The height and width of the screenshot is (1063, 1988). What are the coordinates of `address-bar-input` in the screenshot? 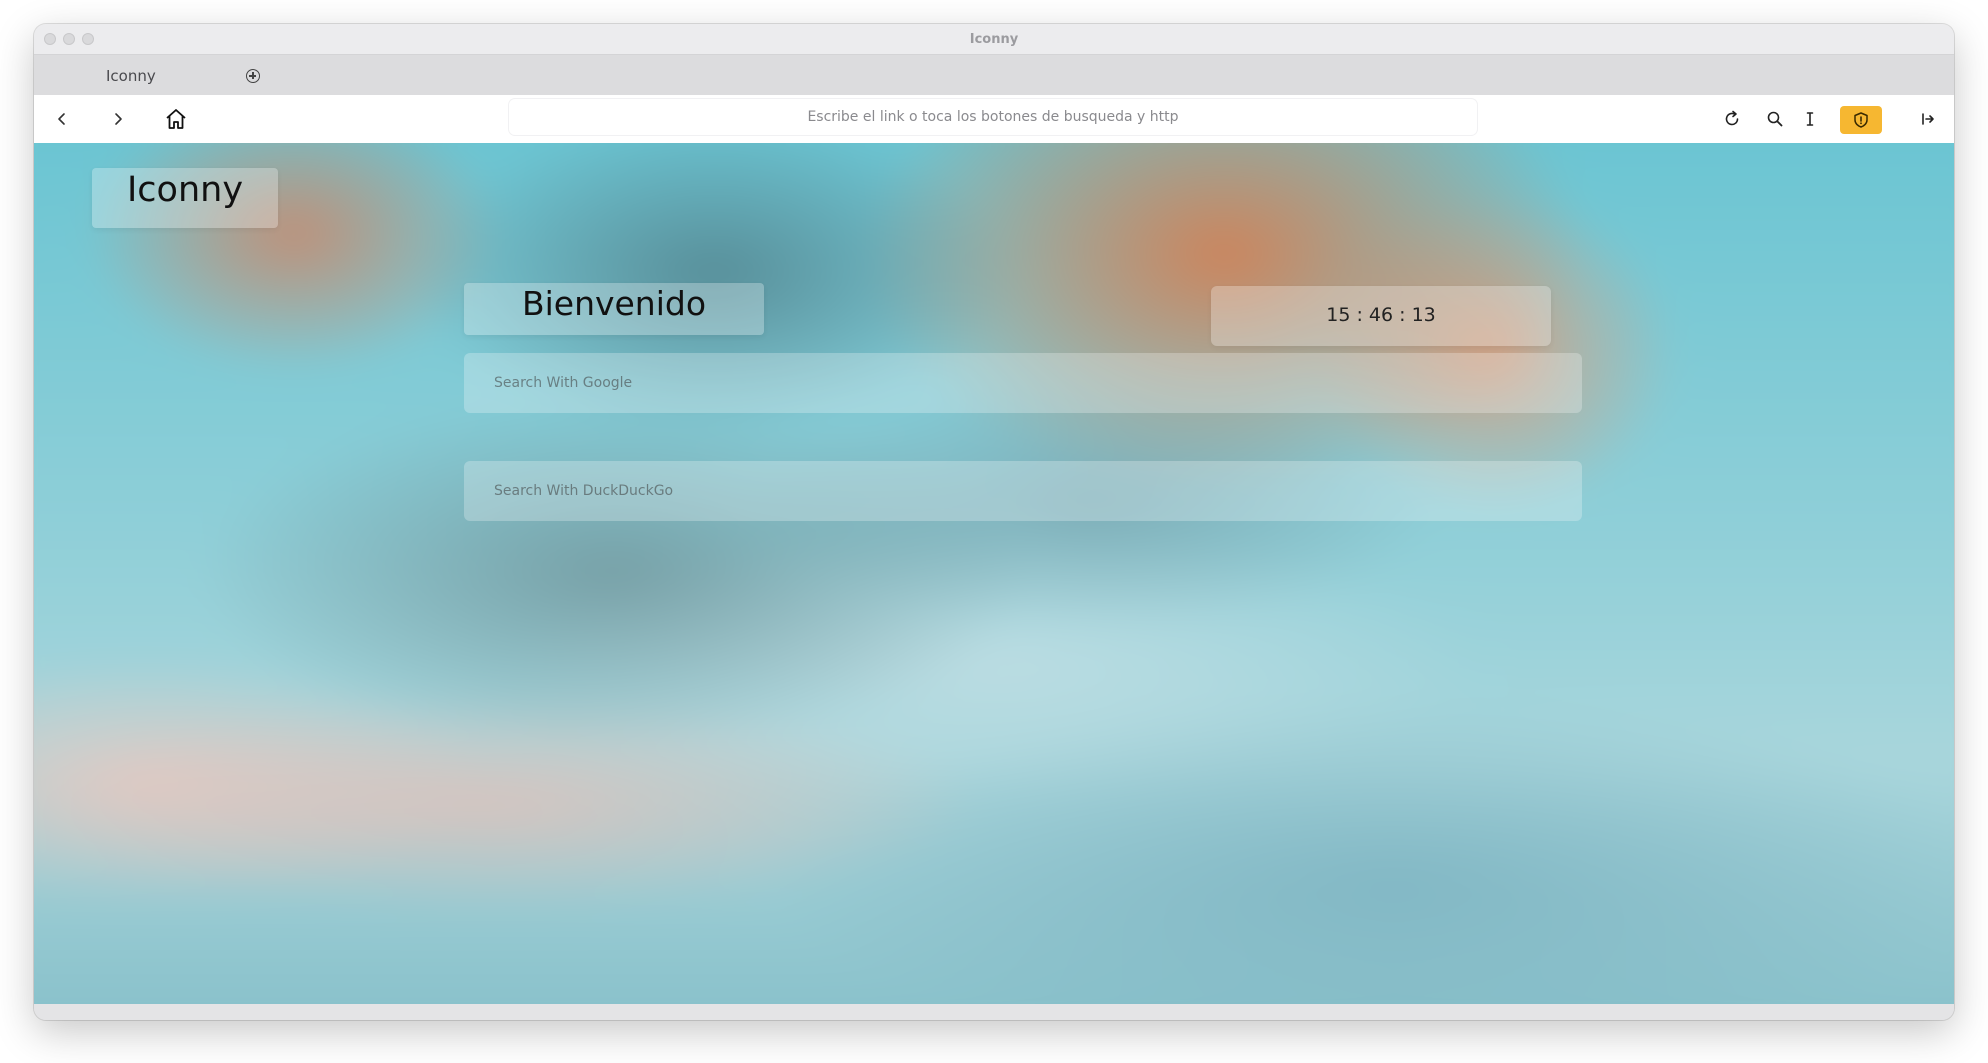 It's located at (993, 117).